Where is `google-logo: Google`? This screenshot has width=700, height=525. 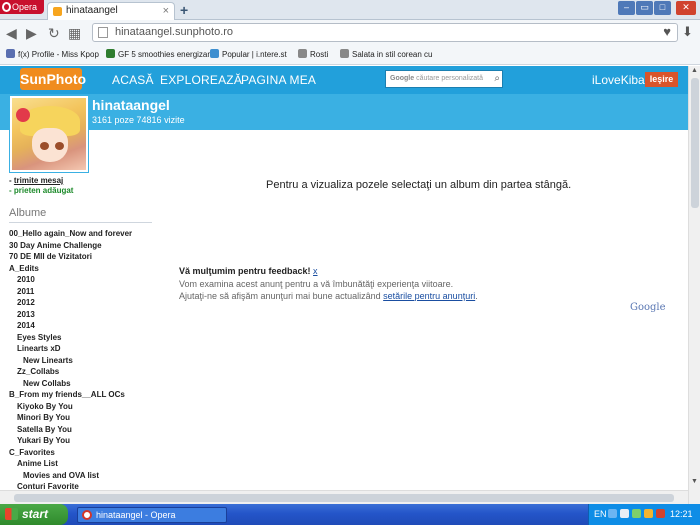 google-logo: Google is located at coordinates (648, 307).